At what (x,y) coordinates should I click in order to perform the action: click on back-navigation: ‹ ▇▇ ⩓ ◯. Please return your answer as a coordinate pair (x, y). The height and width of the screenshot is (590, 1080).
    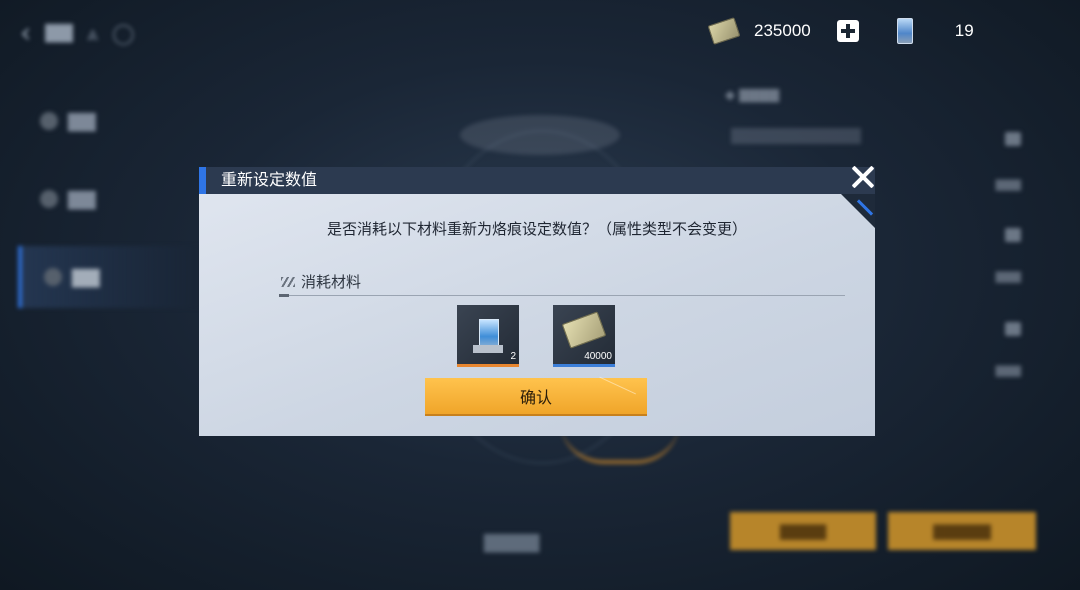
    Looking at the image, I should click on (77, 32).